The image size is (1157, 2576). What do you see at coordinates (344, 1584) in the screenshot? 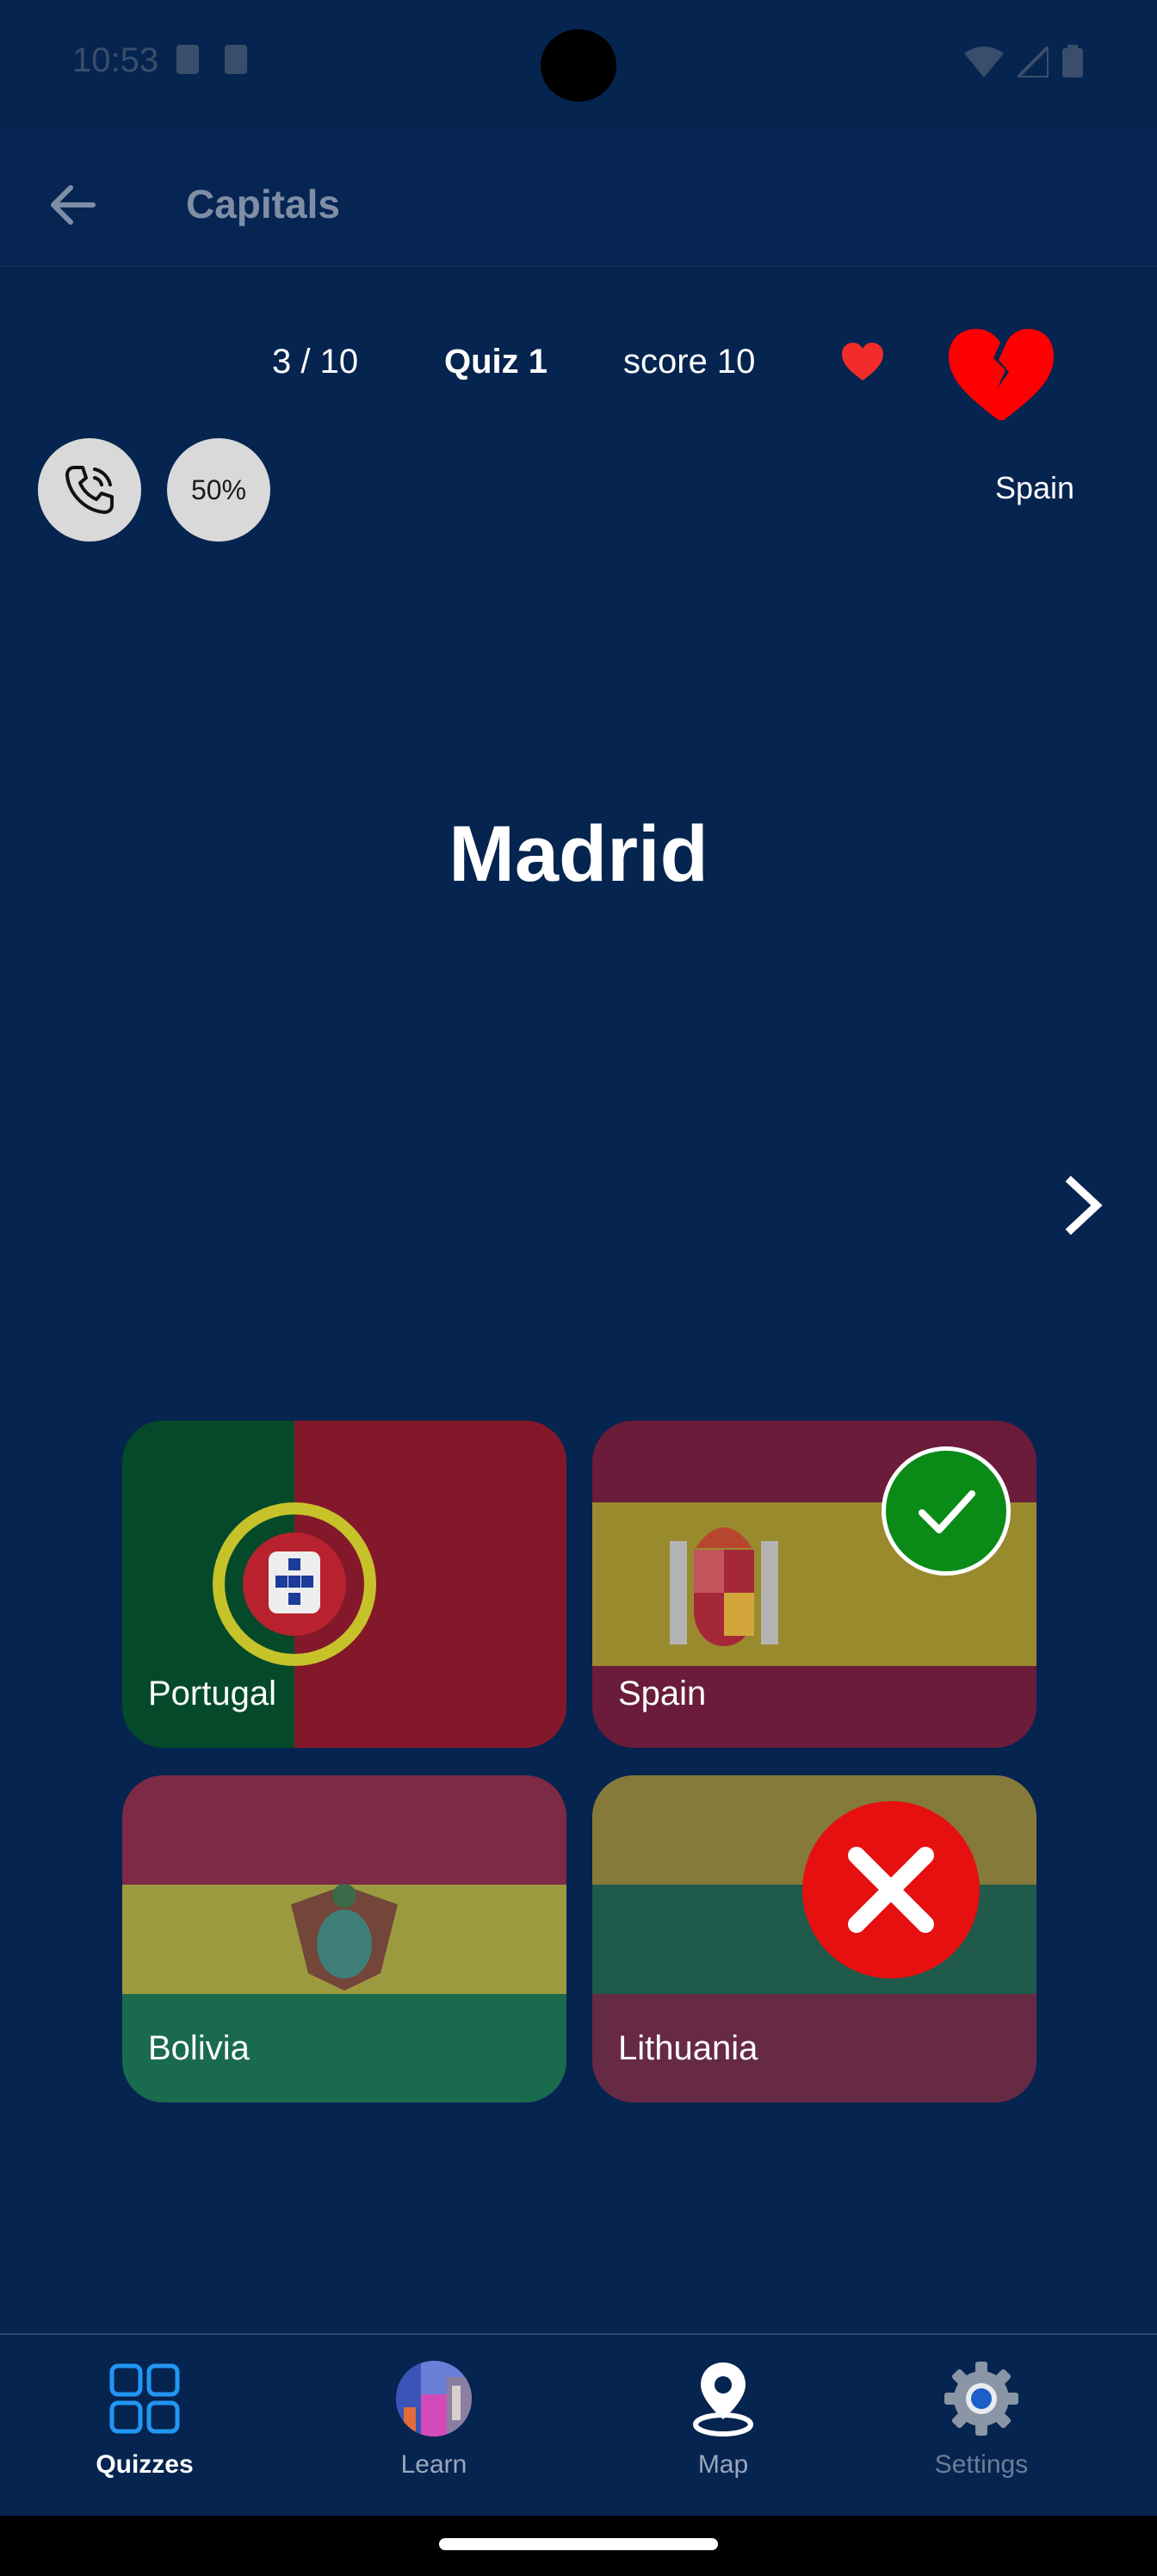
I see `answer-card-portugal: Portugal` at bounding box center [344, 1584].